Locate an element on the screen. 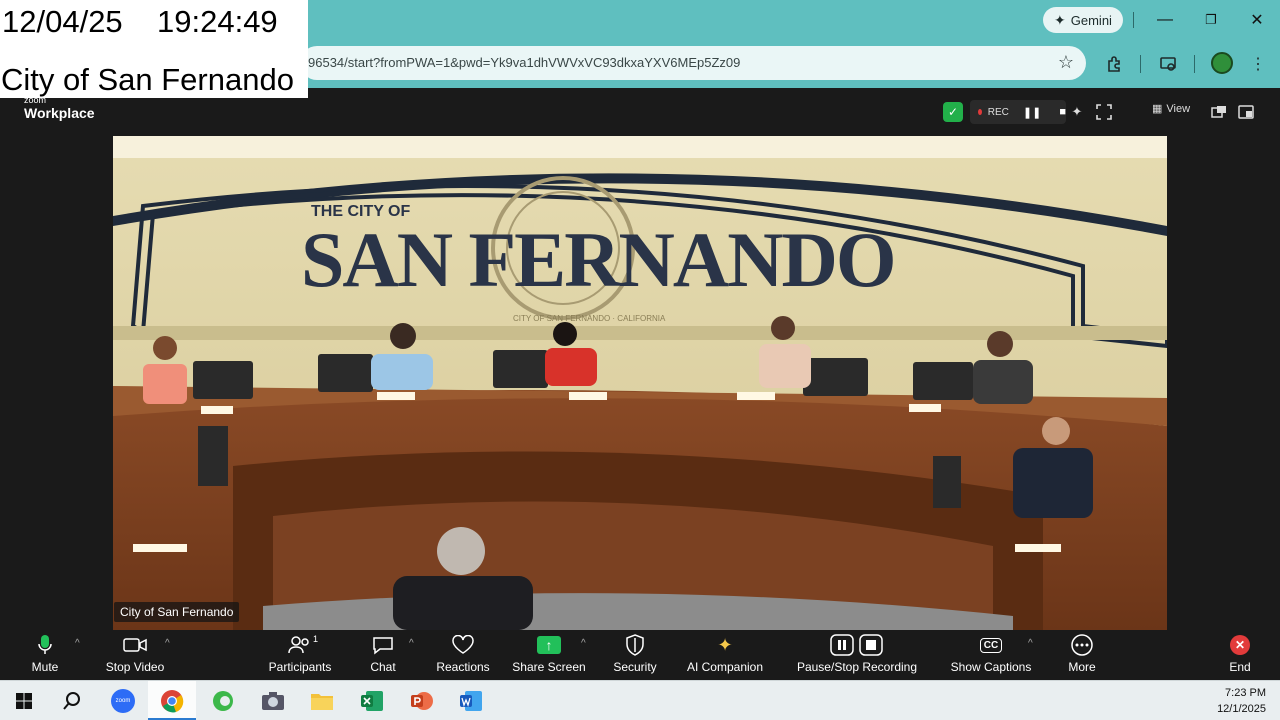 The image size is (1280, 720). mute-button: Mute is located at coordinates (45, 655).